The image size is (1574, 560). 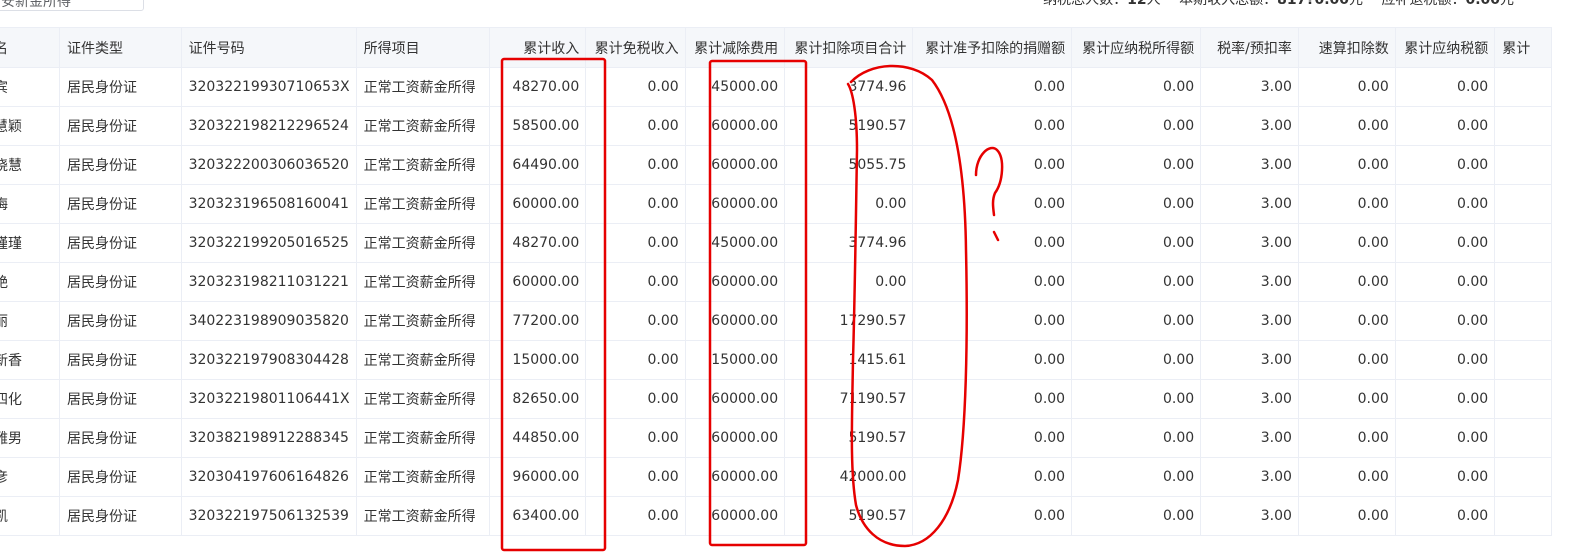 What do you see at coordinates (1137, 4) in the screenshot?
I see `people-value: 12` at bounding box center [1137, 4].